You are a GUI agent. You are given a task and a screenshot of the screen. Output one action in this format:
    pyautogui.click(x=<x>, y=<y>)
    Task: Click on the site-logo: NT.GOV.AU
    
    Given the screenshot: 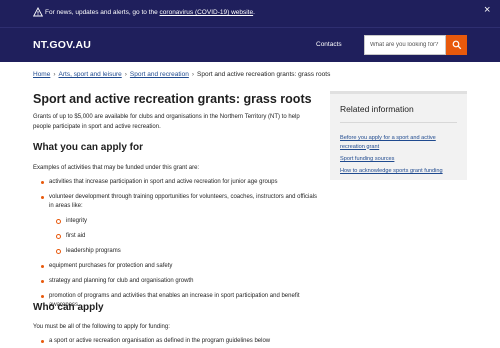 What is the action you would take?
    pyautogui.click(x=62, y=45)
    